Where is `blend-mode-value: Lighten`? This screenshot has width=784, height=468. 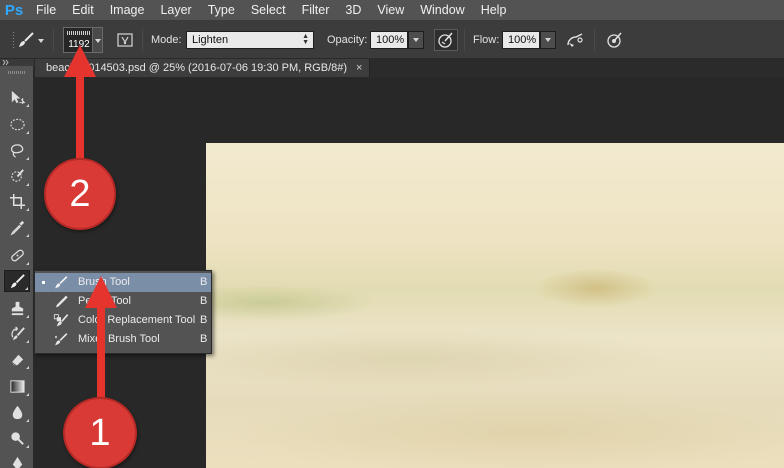 blend-mode-value: Lighten is located at coordinates (210, 40).